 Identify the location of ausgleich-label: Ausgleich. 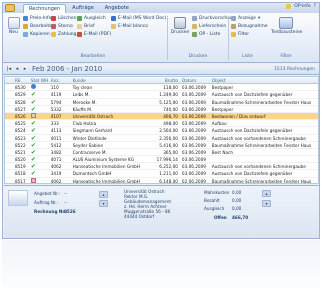
(95, 18).